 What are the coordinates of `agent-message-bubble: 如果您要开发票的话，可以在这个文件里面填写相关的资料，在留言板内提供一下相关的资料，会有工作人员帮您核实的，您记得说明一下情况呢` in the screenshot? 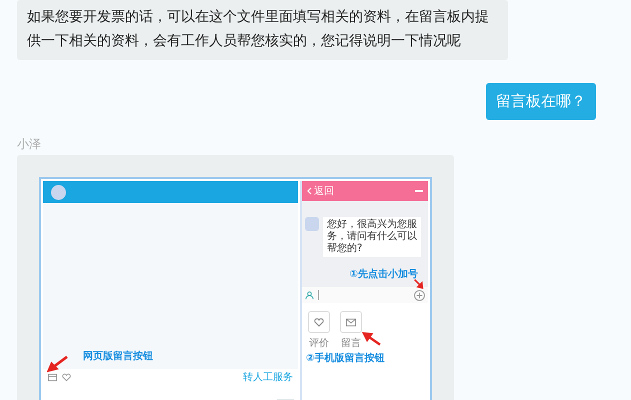 It's located at (262, 30).